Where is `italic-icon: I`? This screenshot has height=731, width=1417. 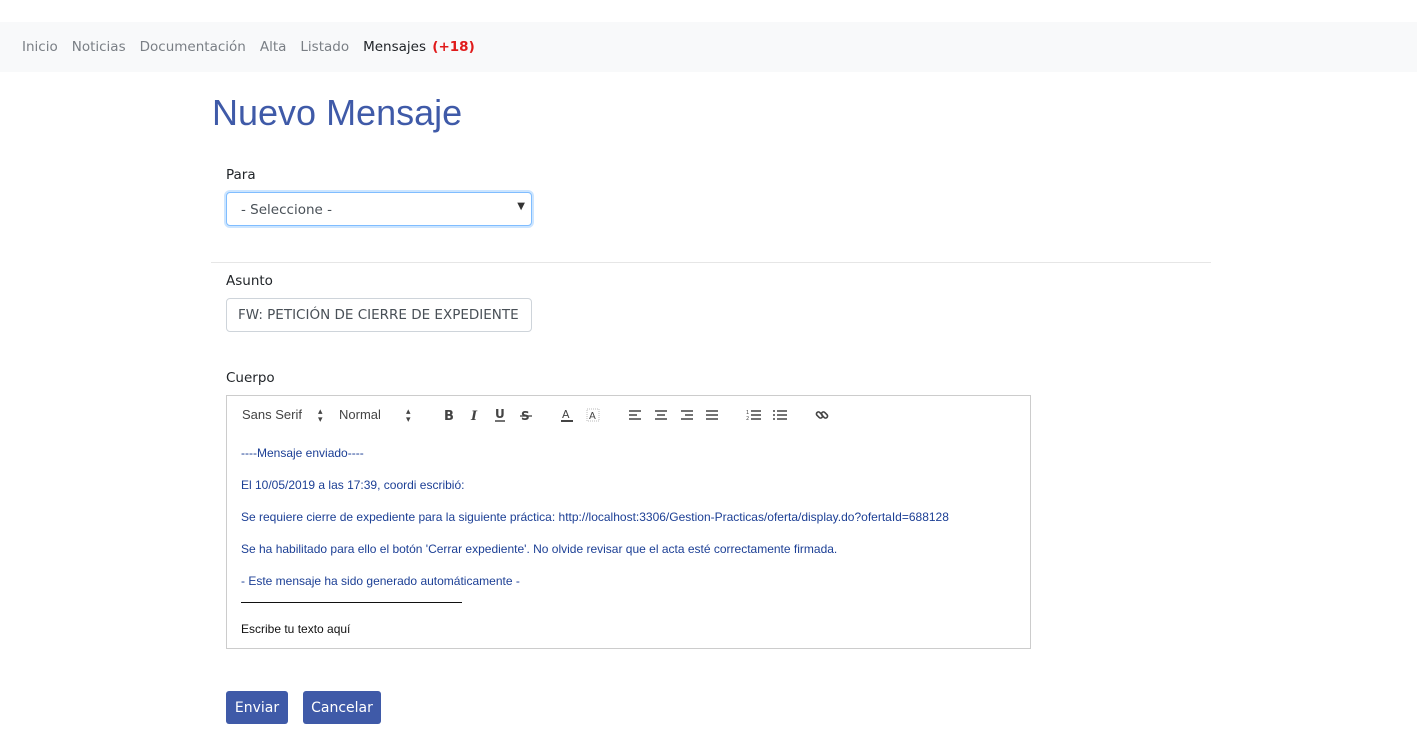 italic-icon: I is located at coordinates (475, 415).